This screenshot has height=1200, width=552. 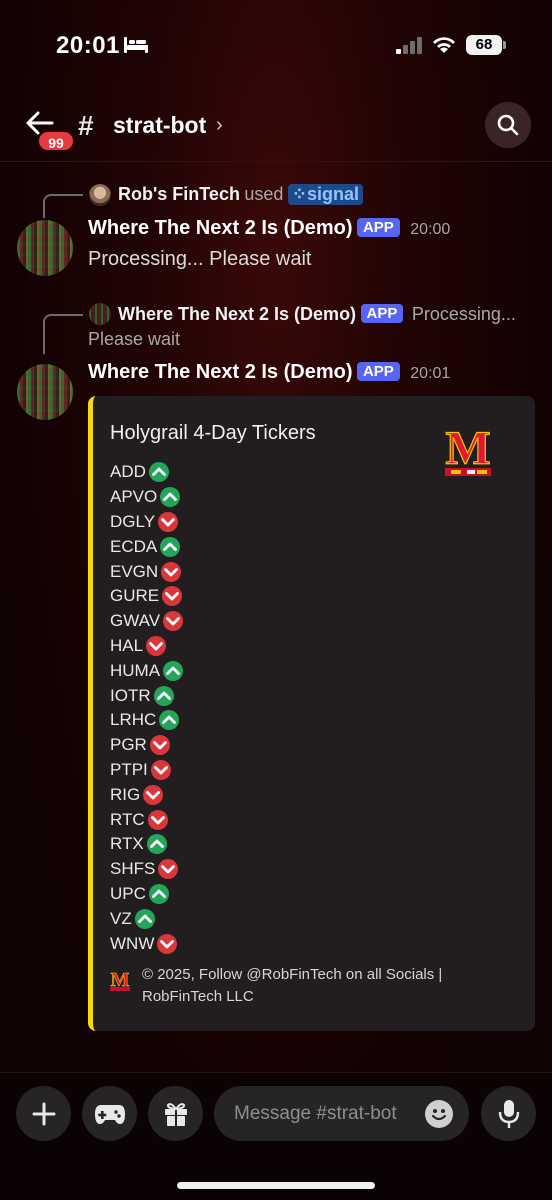 What do you see at coordinates (134, 339) in the screenshot?
I see `reply-preview-continued: Please wait` at bounding box center [134, 339].